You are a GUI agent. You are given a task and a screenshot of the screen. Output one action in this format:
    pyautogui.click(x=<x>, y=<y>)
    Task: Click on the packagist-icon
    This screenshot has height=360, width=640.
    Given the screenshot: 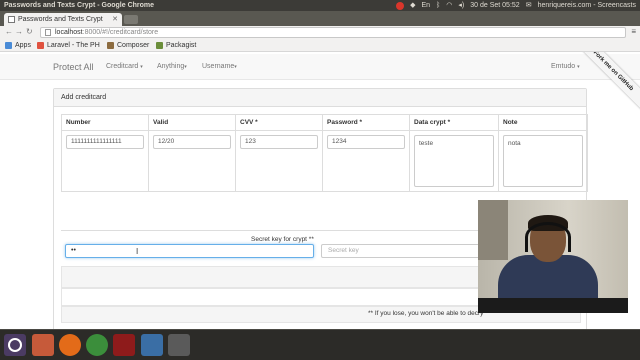 What is the action you would take?
    pyautogui.click(x=159, y=45)
    